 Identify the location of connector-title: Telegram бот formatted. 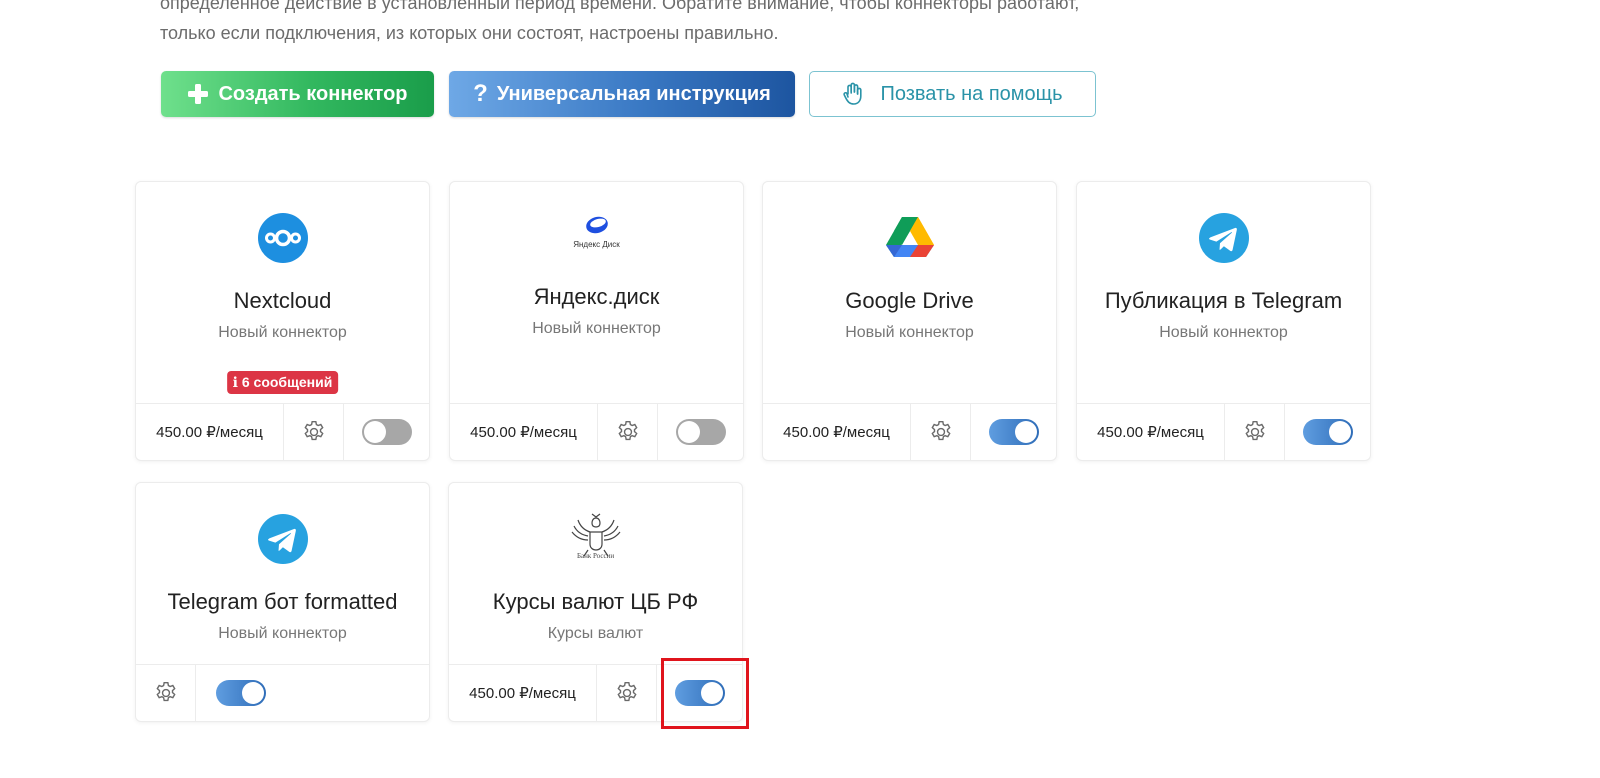
(282, 601).